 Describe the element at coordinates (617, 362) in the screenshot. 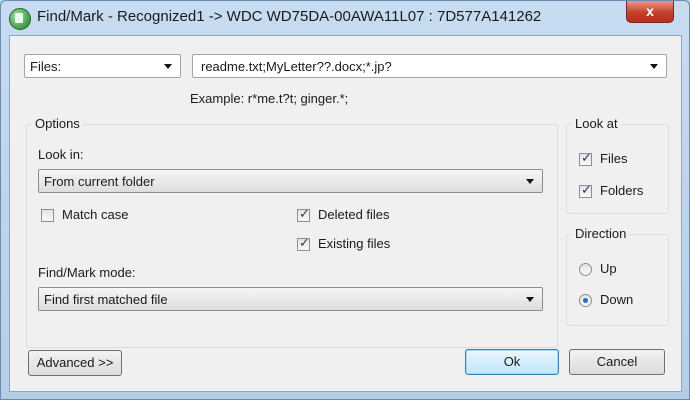

I see `cancel-button: Cancel` at that location.